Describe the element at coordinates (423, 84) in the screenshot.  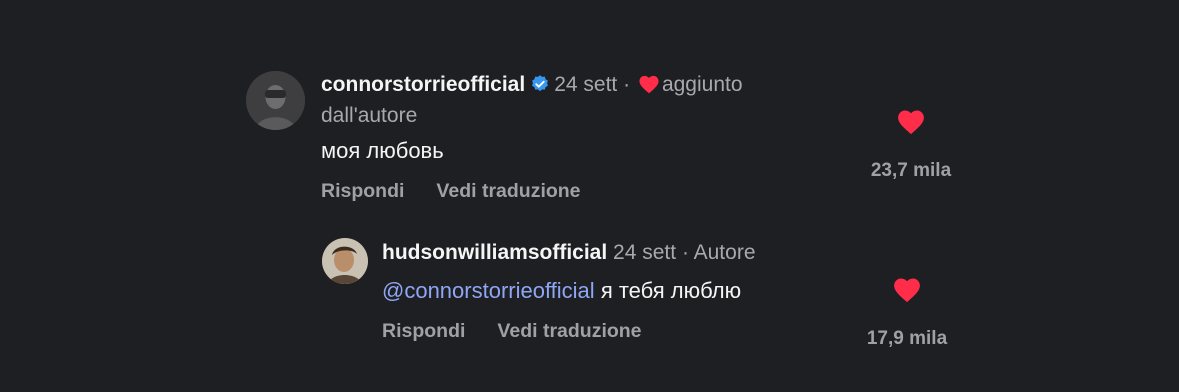
I see `username: connorstorrieofficial` at that location.